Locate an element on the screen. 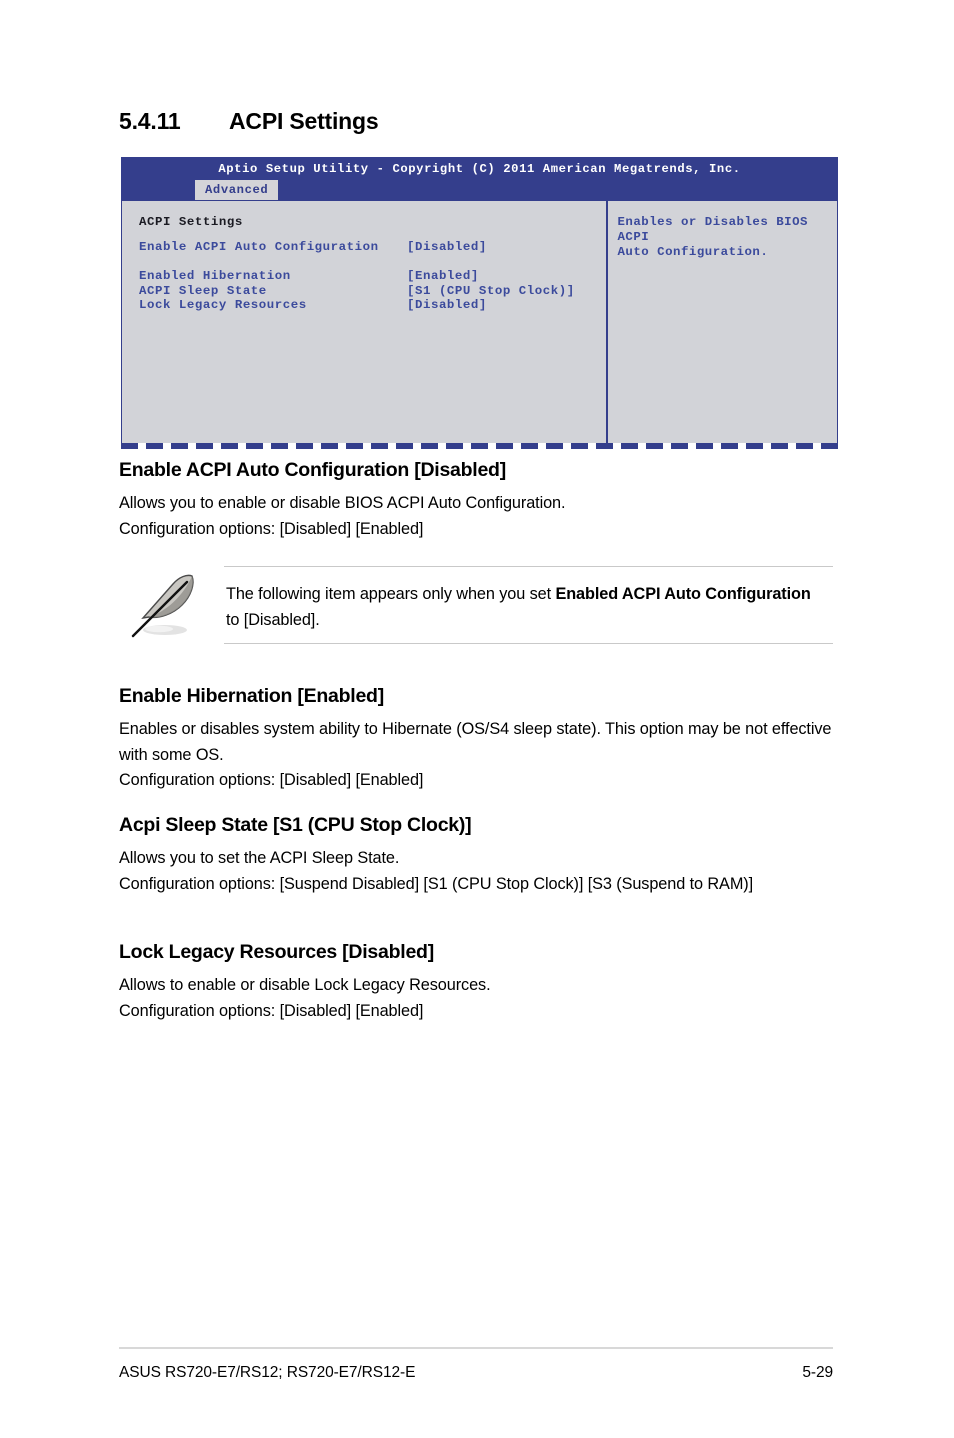 The height and width of the screenshot is (1438, 954). bios-spacer is located at coordinates (372, 262).